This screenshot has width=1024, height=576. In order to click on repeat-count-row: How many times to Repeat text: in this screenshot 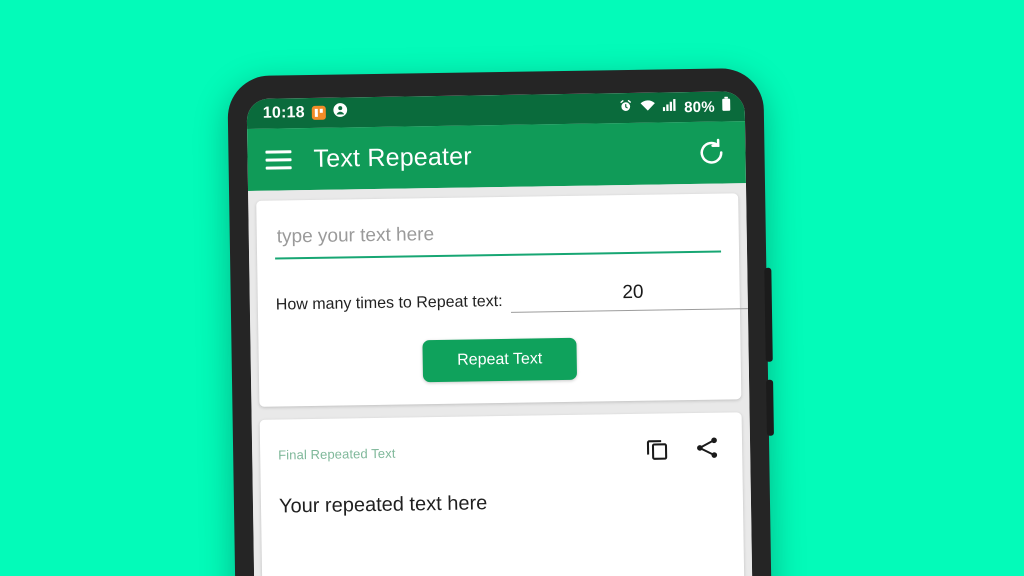, I will do `click(514, 298)`.